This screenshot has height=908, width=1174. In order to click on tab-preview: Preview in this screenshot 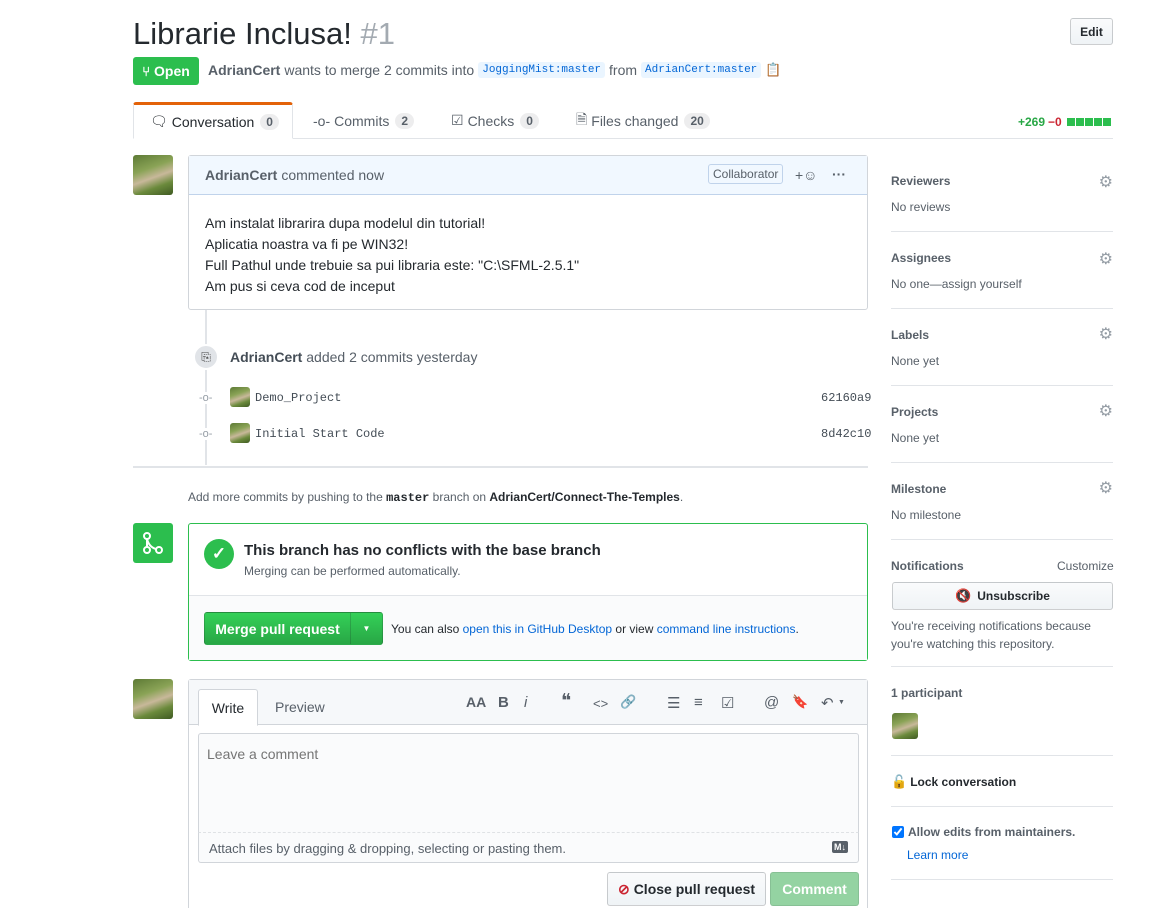, I will do `click(300, 707)`.